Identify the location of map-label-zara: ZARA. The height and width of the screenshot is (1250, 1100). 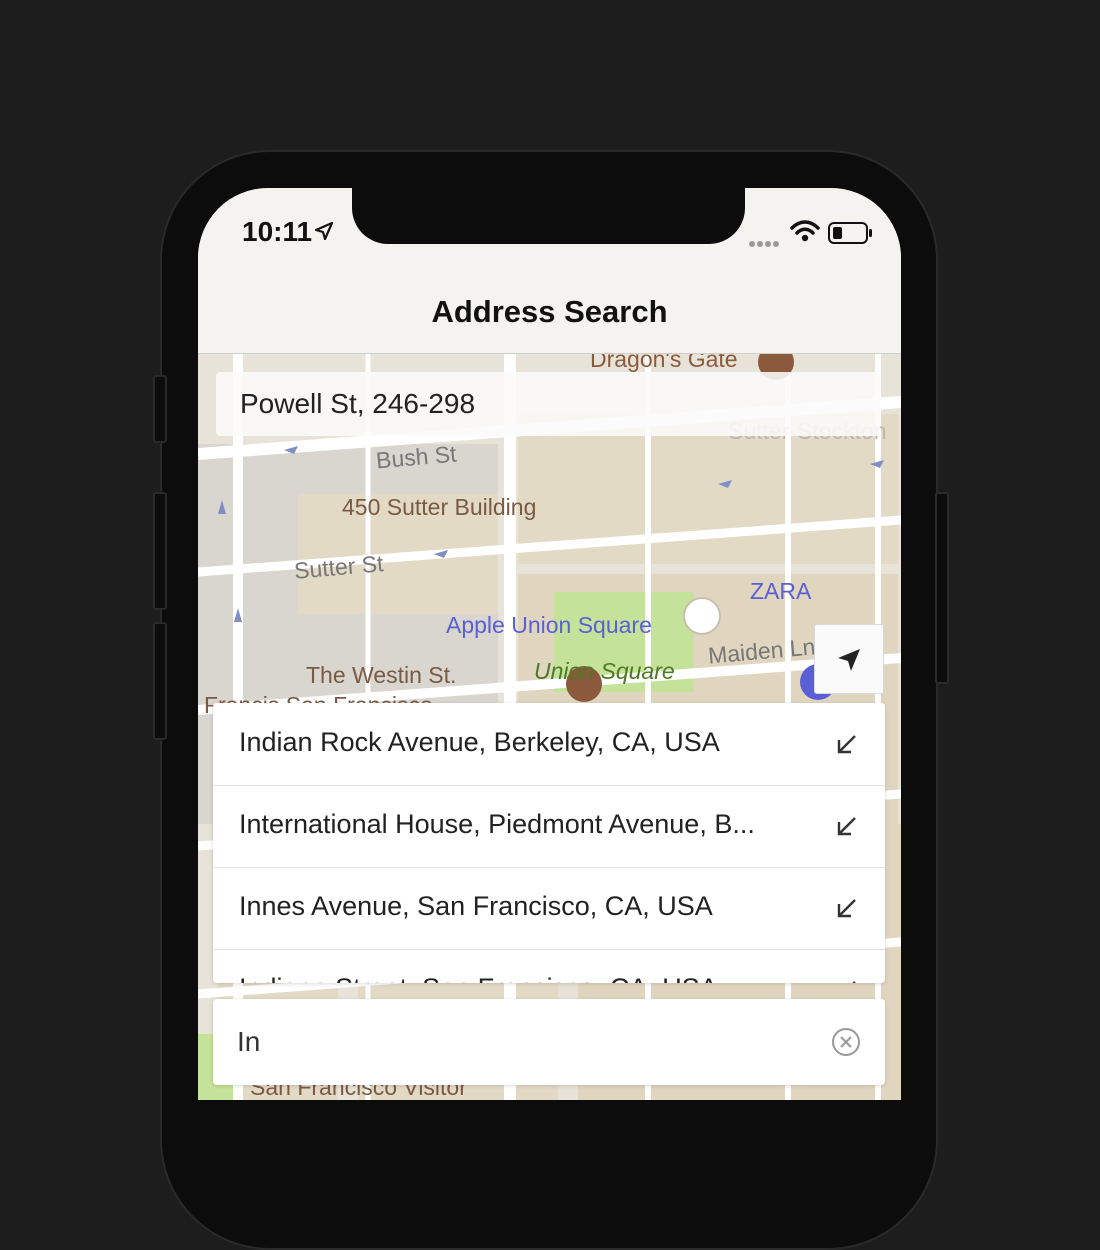
(781, 591).